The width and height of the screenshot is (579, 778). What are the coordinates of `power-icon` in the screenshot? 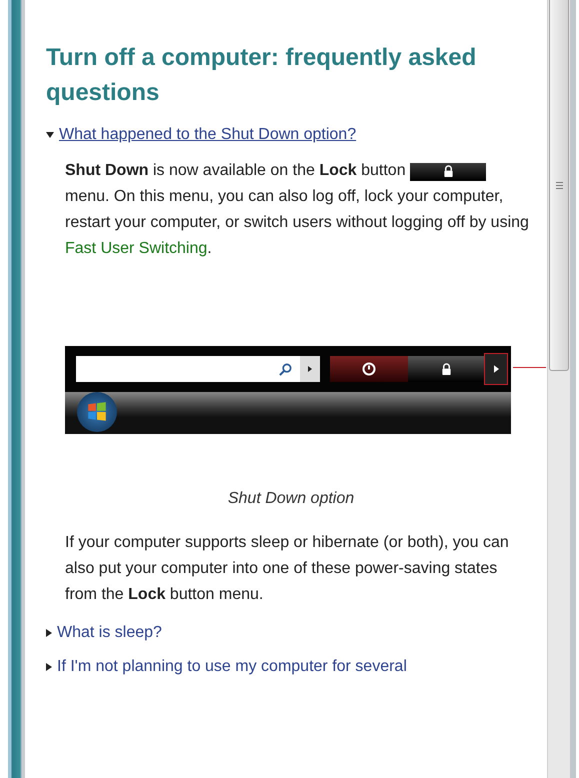 It's located at (369, 369).